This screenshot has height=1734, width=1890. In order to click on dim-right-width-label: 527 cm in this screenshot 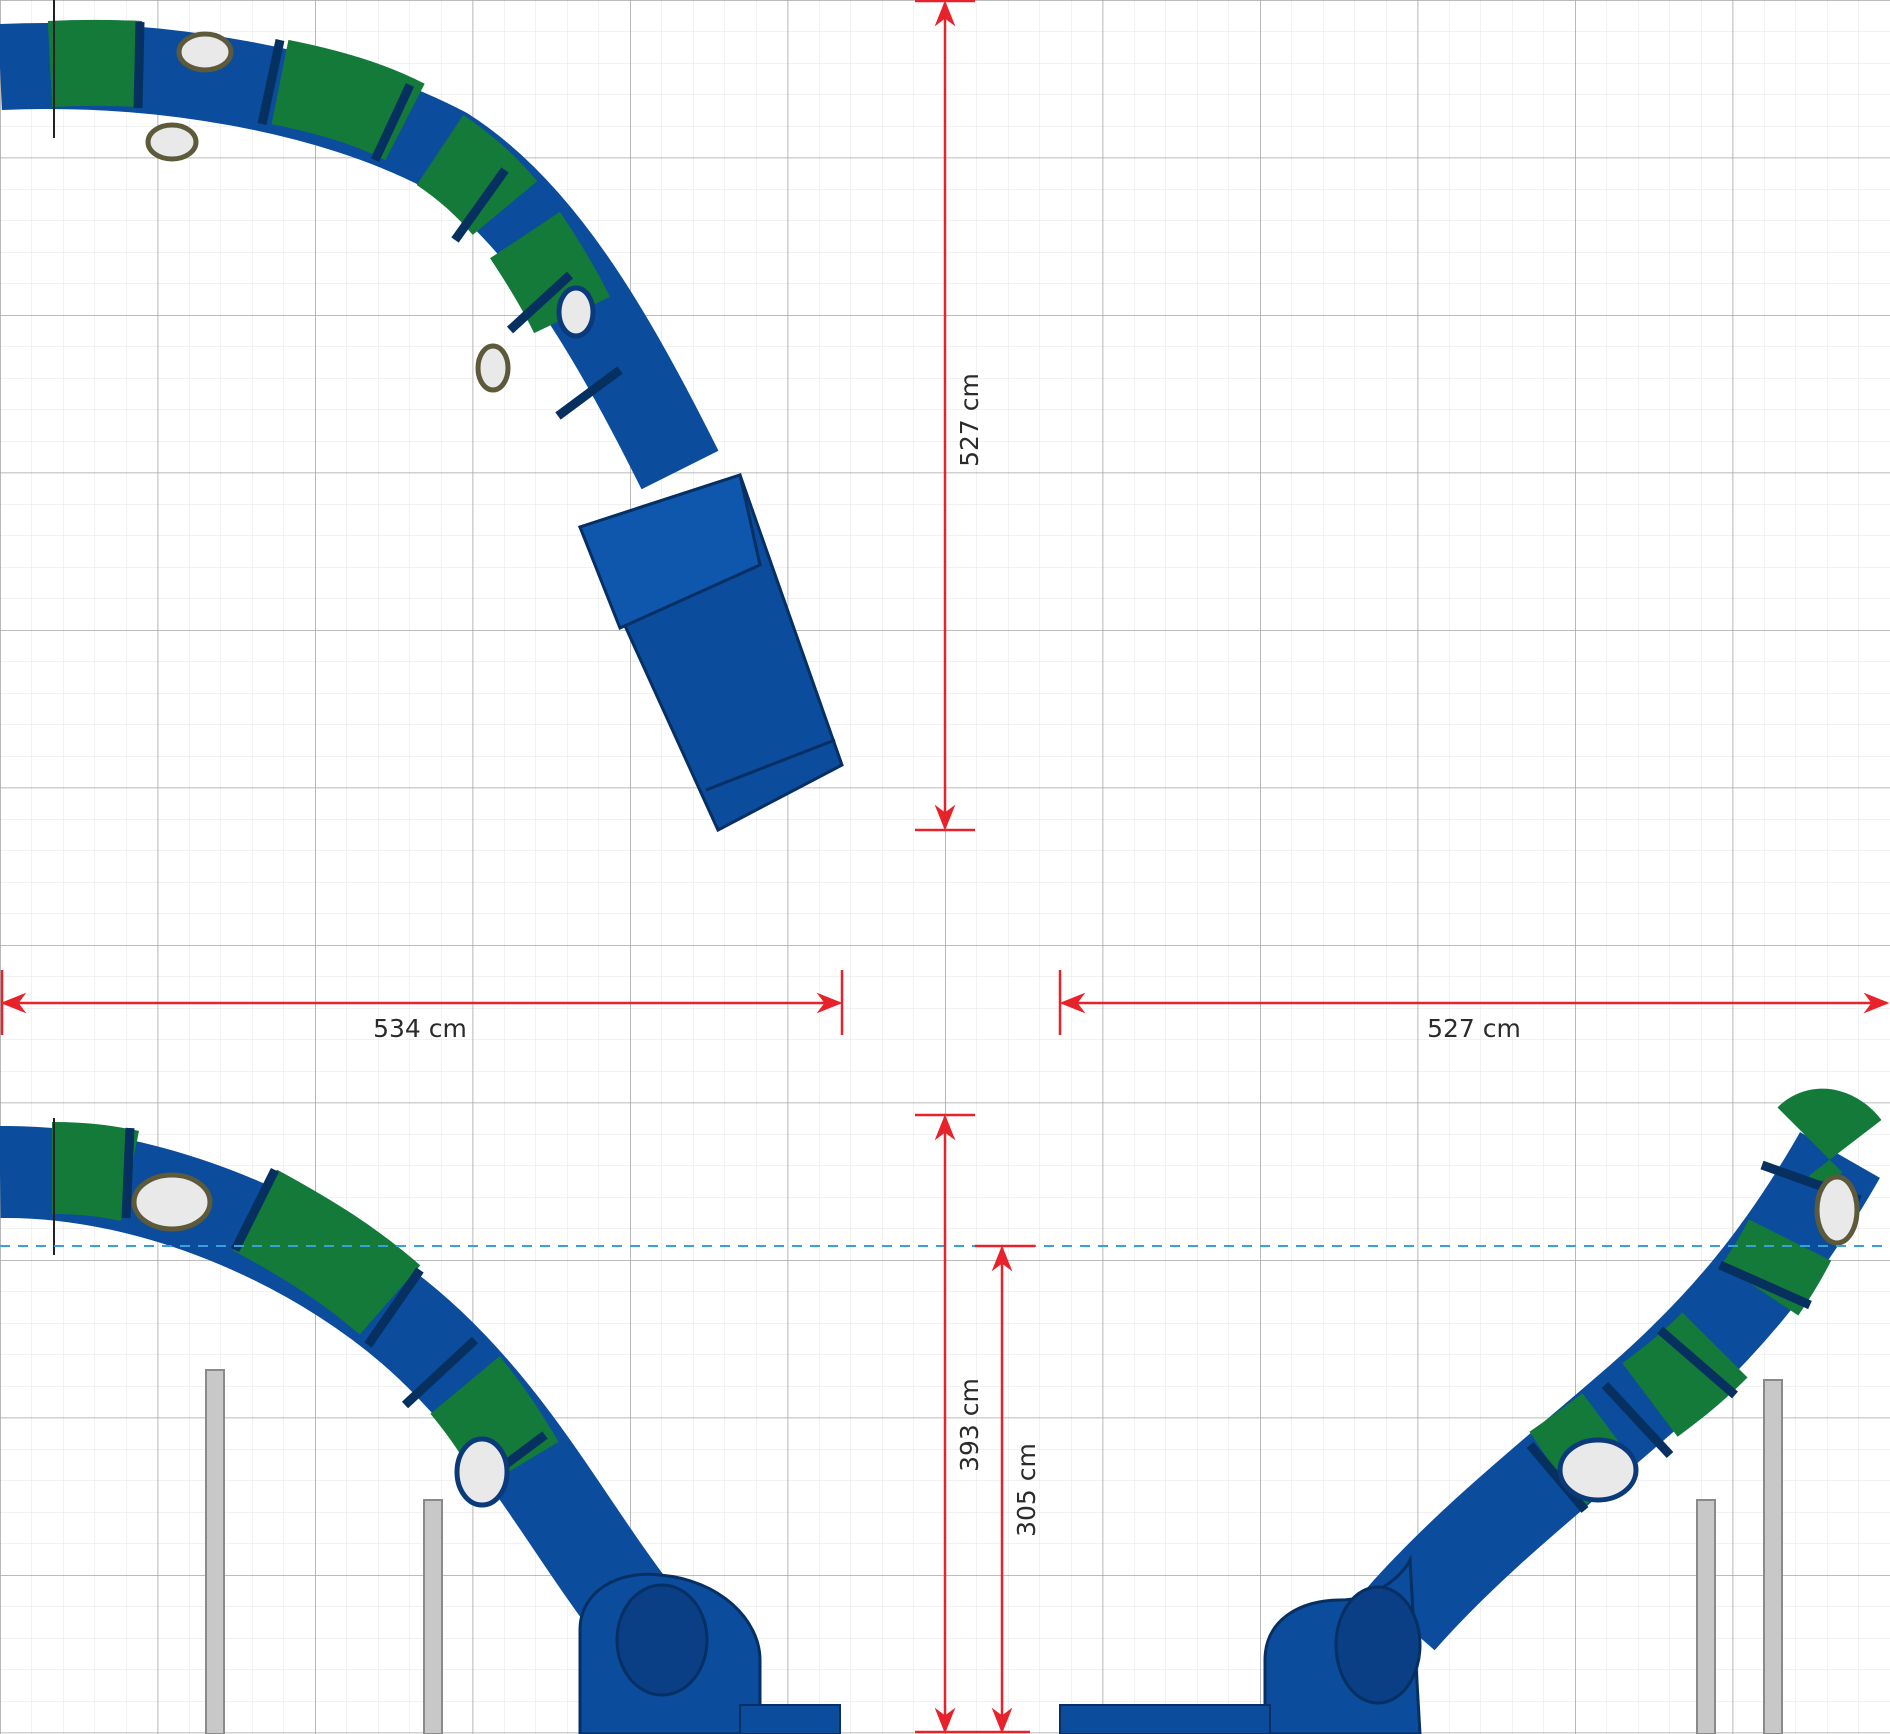, I will do `click(1474, 1028)`.